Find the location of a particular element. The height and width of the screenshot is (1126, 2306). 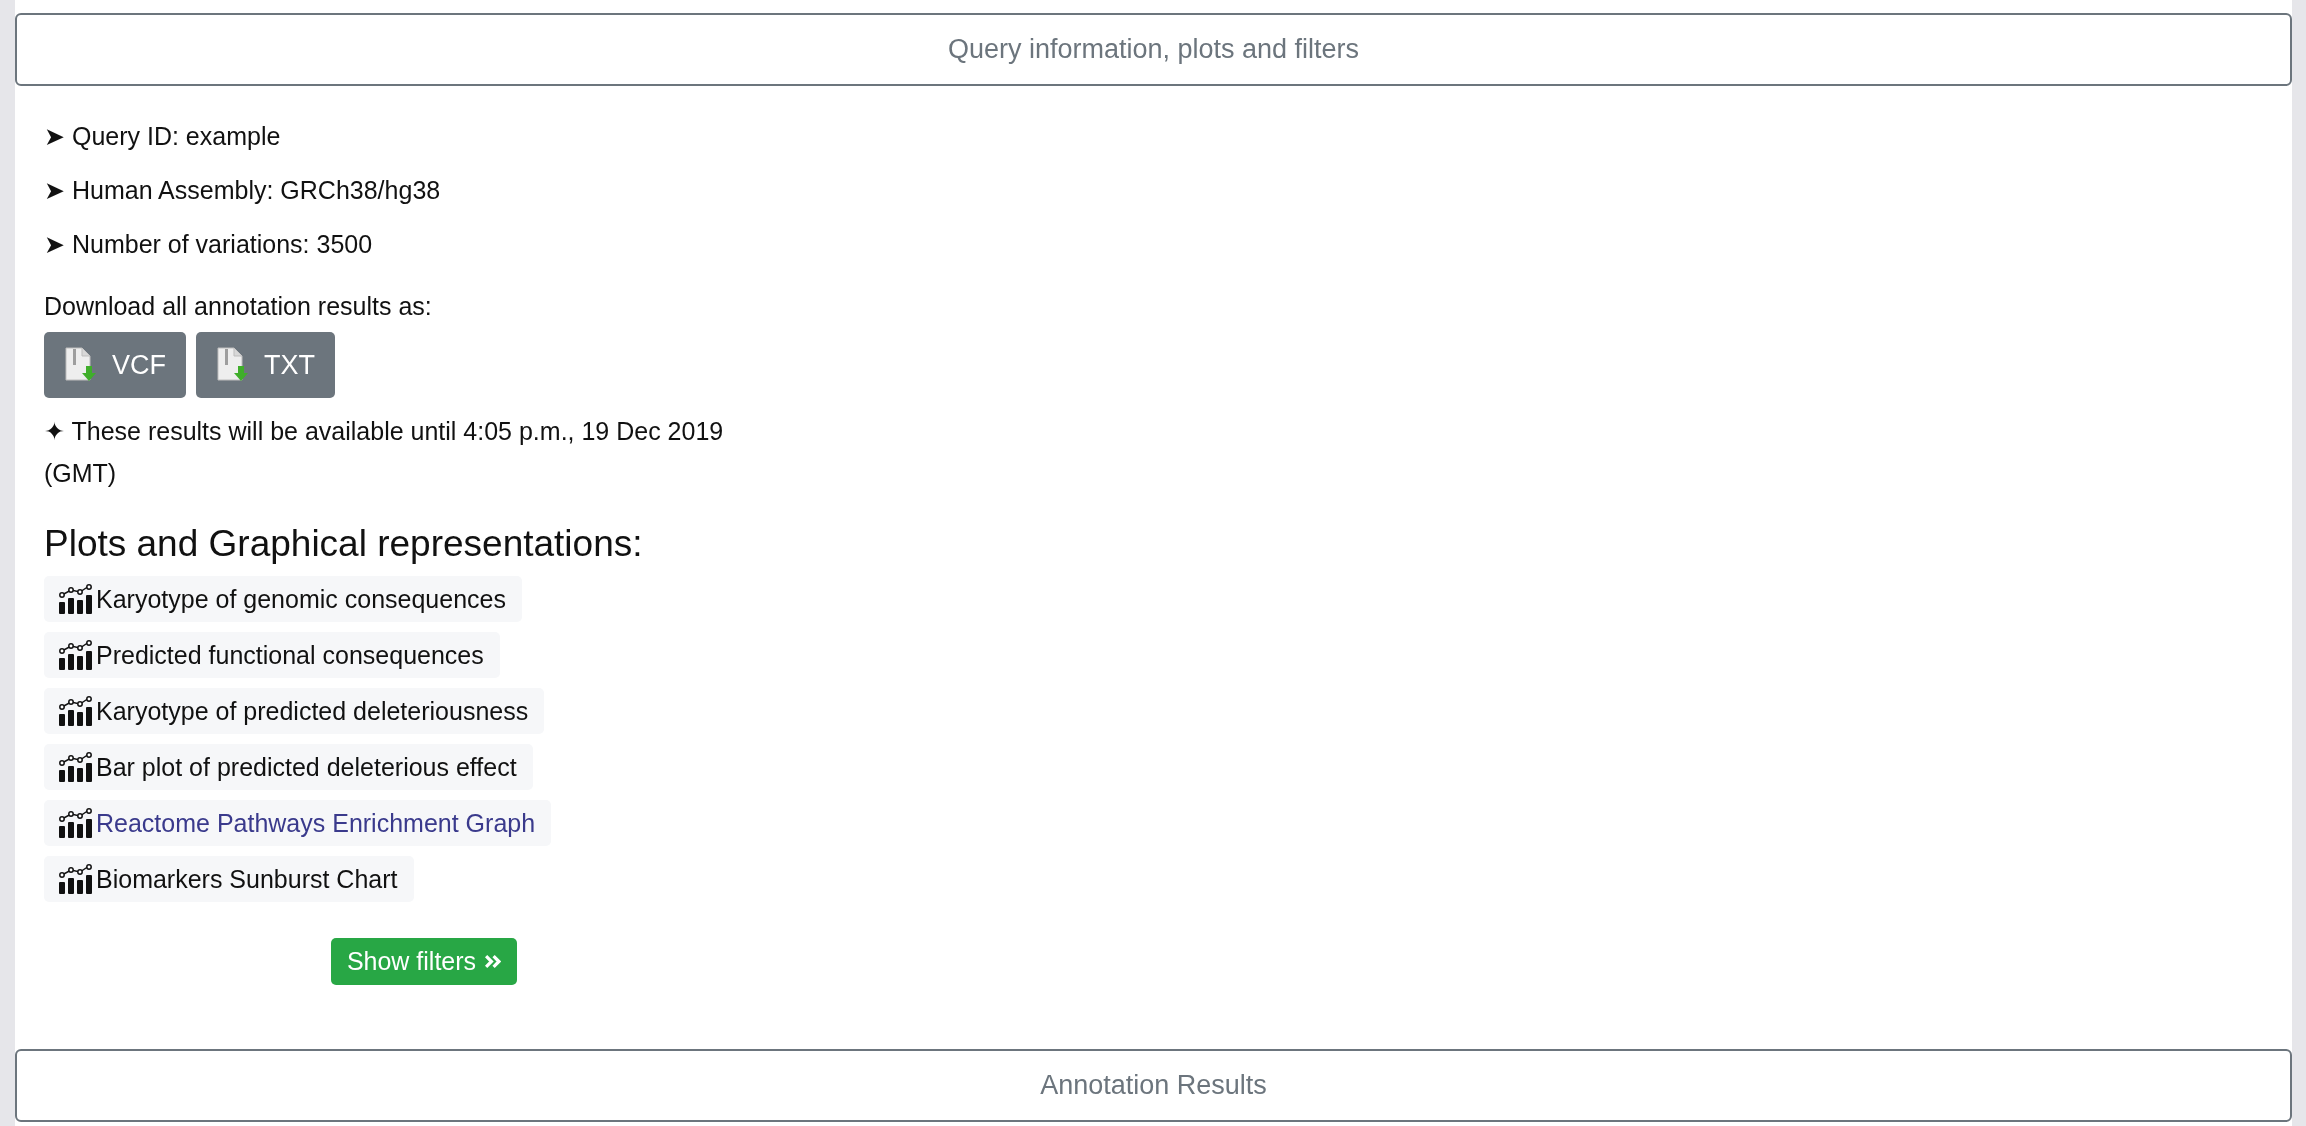

plot-link: Karyotype of genomic consequences is located at coordinates (283, 599).